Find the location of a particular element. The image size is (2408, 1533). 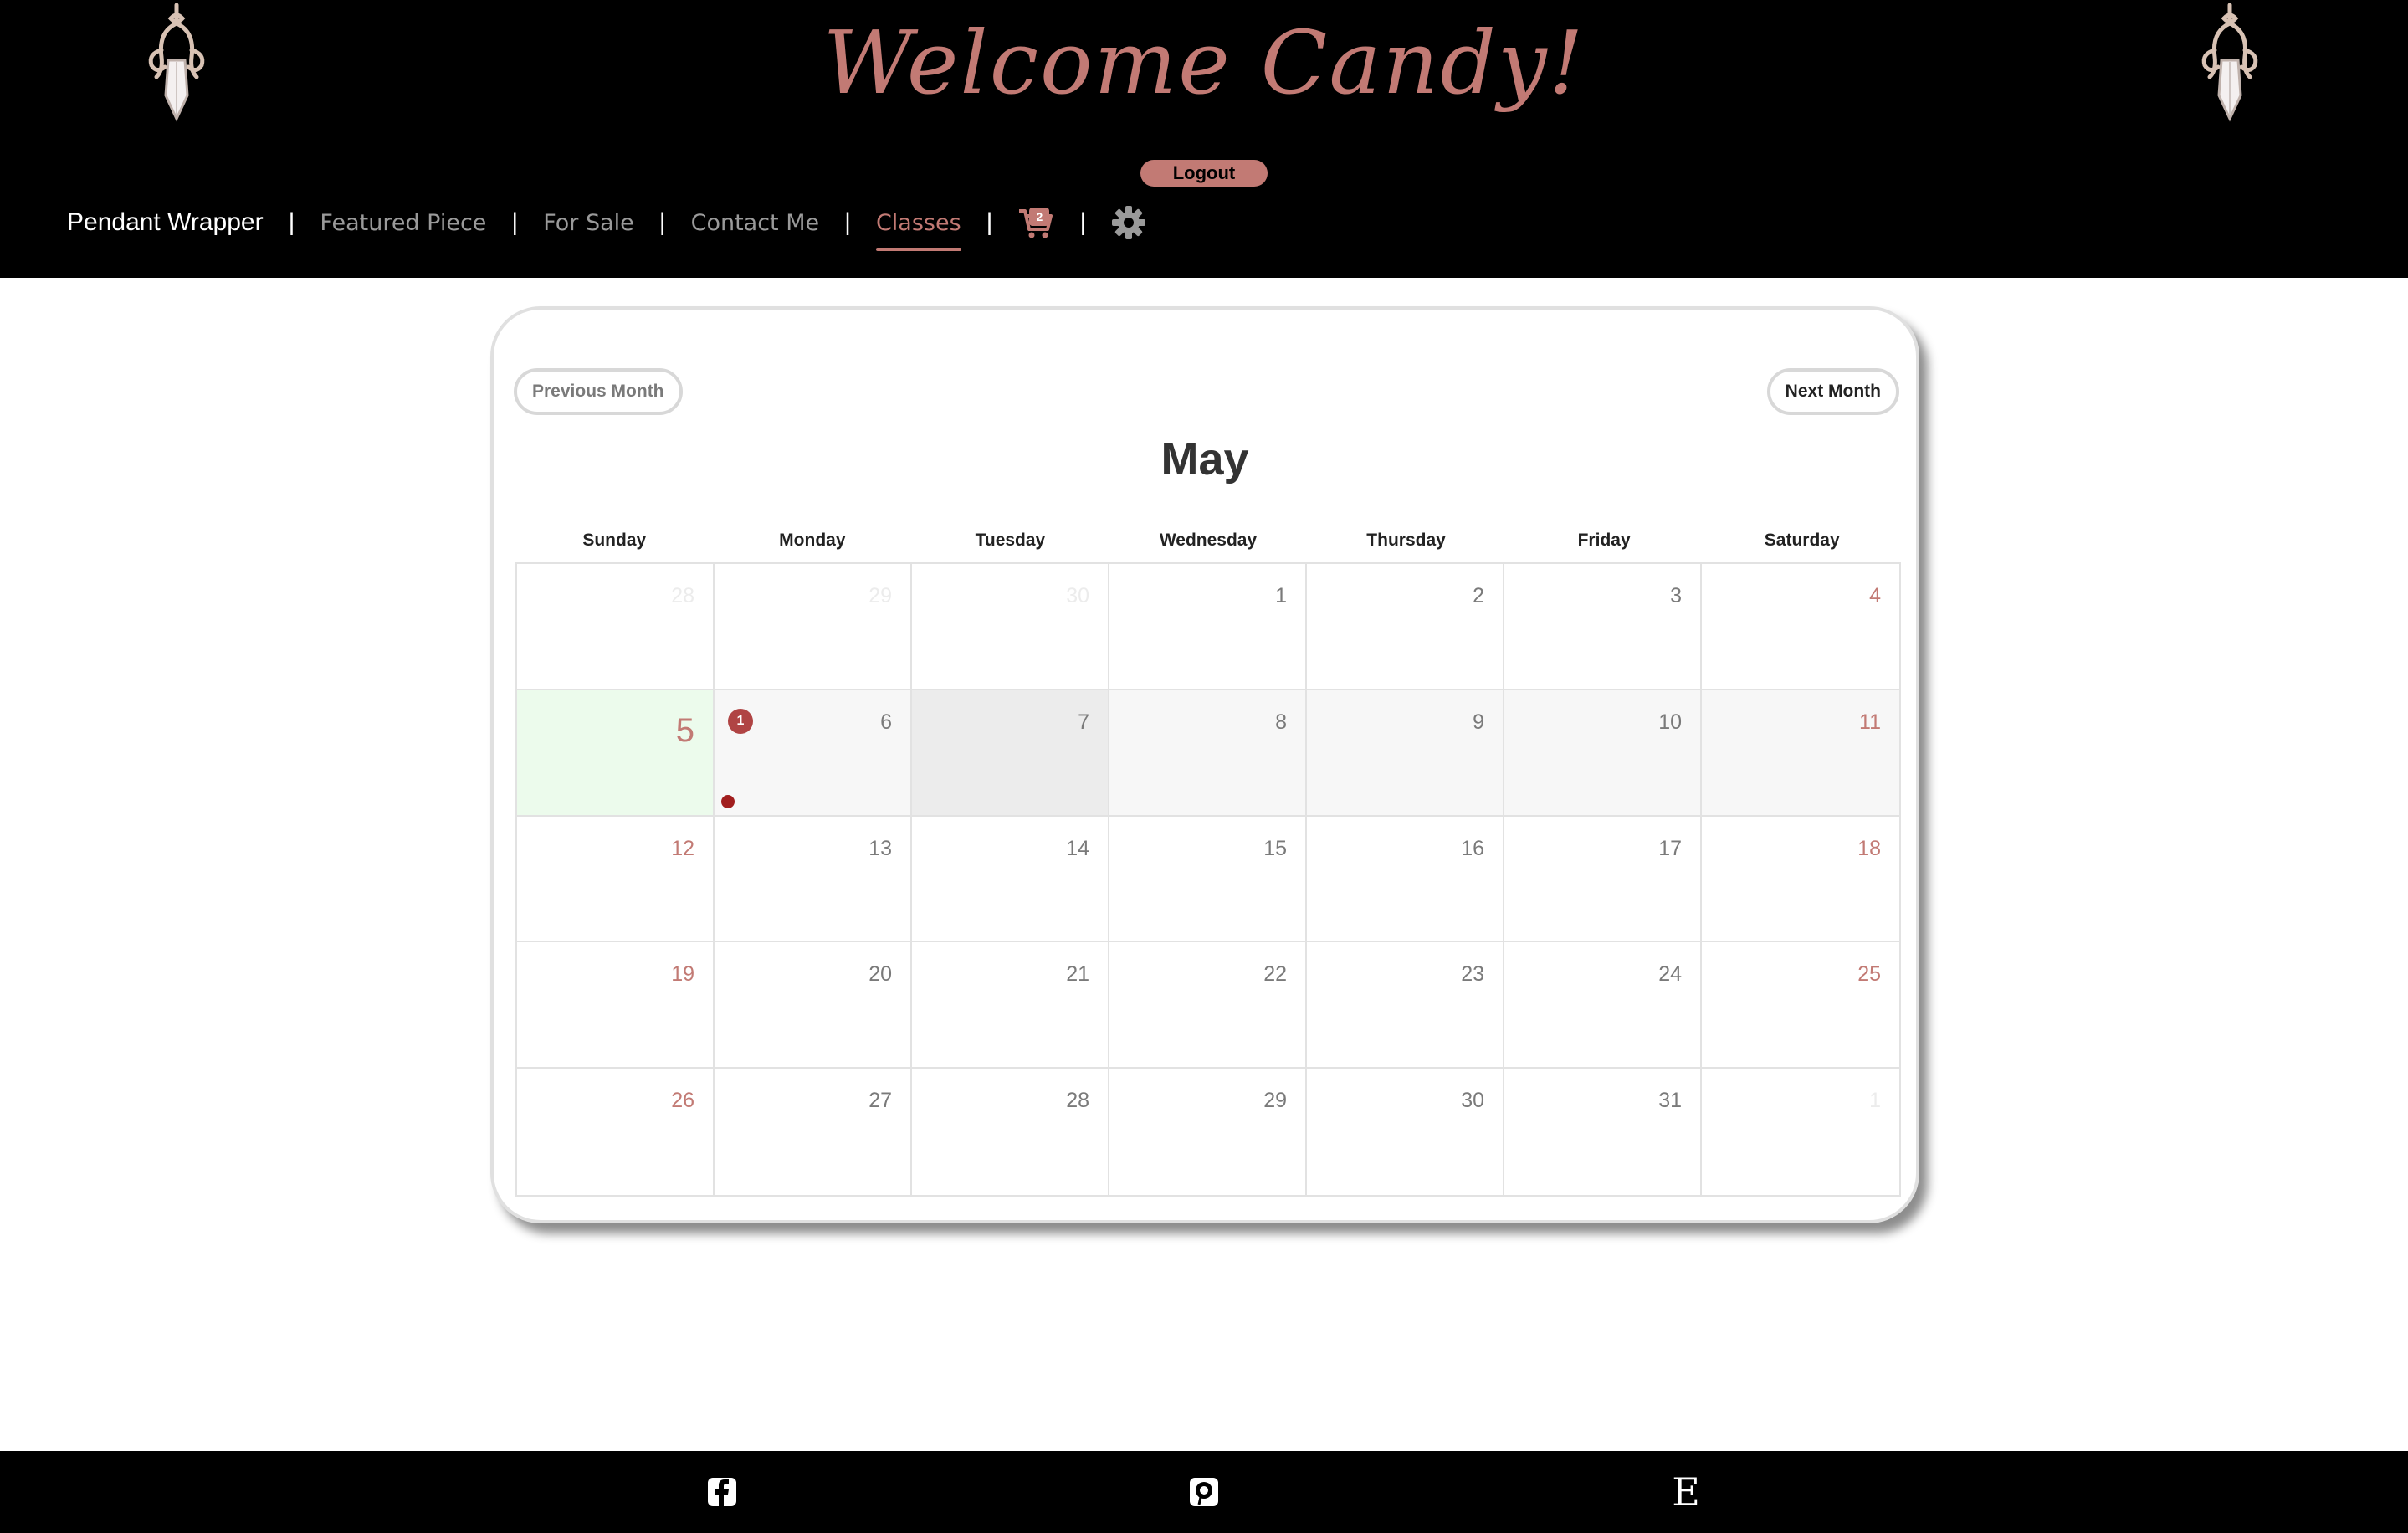

day-cell-selected: 7 is located at coordinates (1010, 753).